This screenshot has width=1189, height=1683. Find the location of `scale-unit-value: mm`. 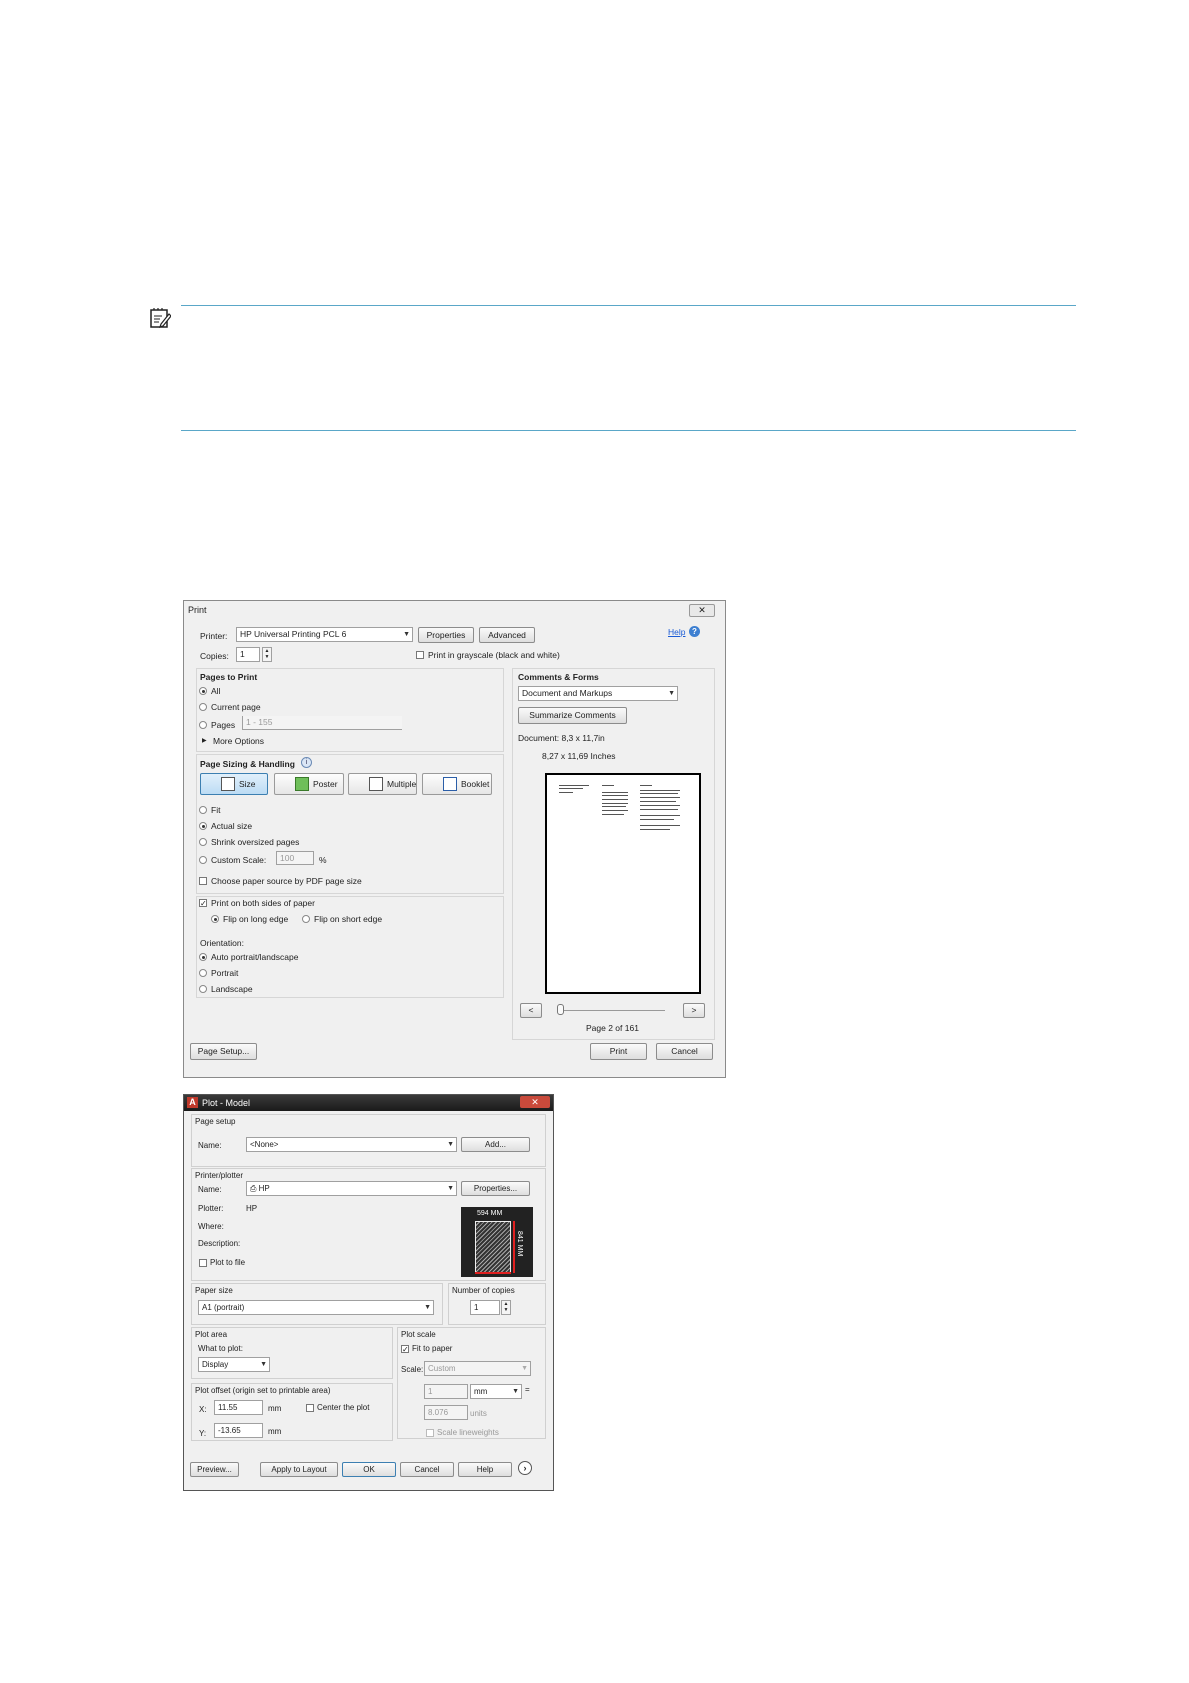

scale-unit-value: mm is located at coordinates (481, 1391).